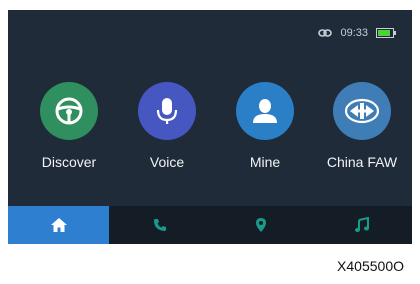  What do you see at coordinates (354, 33) in the screenshot?
I see `clock: 09:33` at bounding box center [354, 33].